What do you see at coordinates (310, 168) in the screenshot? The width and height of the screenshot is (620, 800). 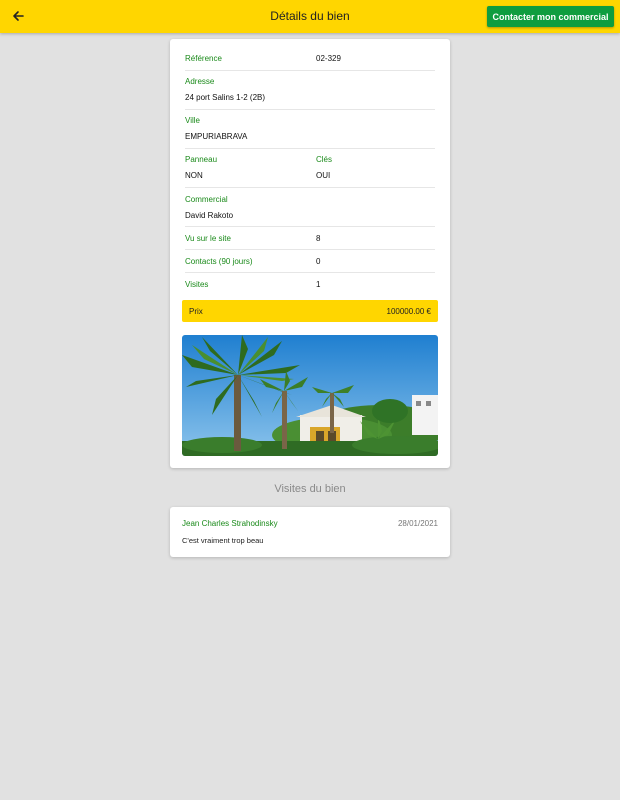 I see `sign-keys-row: Panneau NON Clés OUI` at bounding box center [310, 168].